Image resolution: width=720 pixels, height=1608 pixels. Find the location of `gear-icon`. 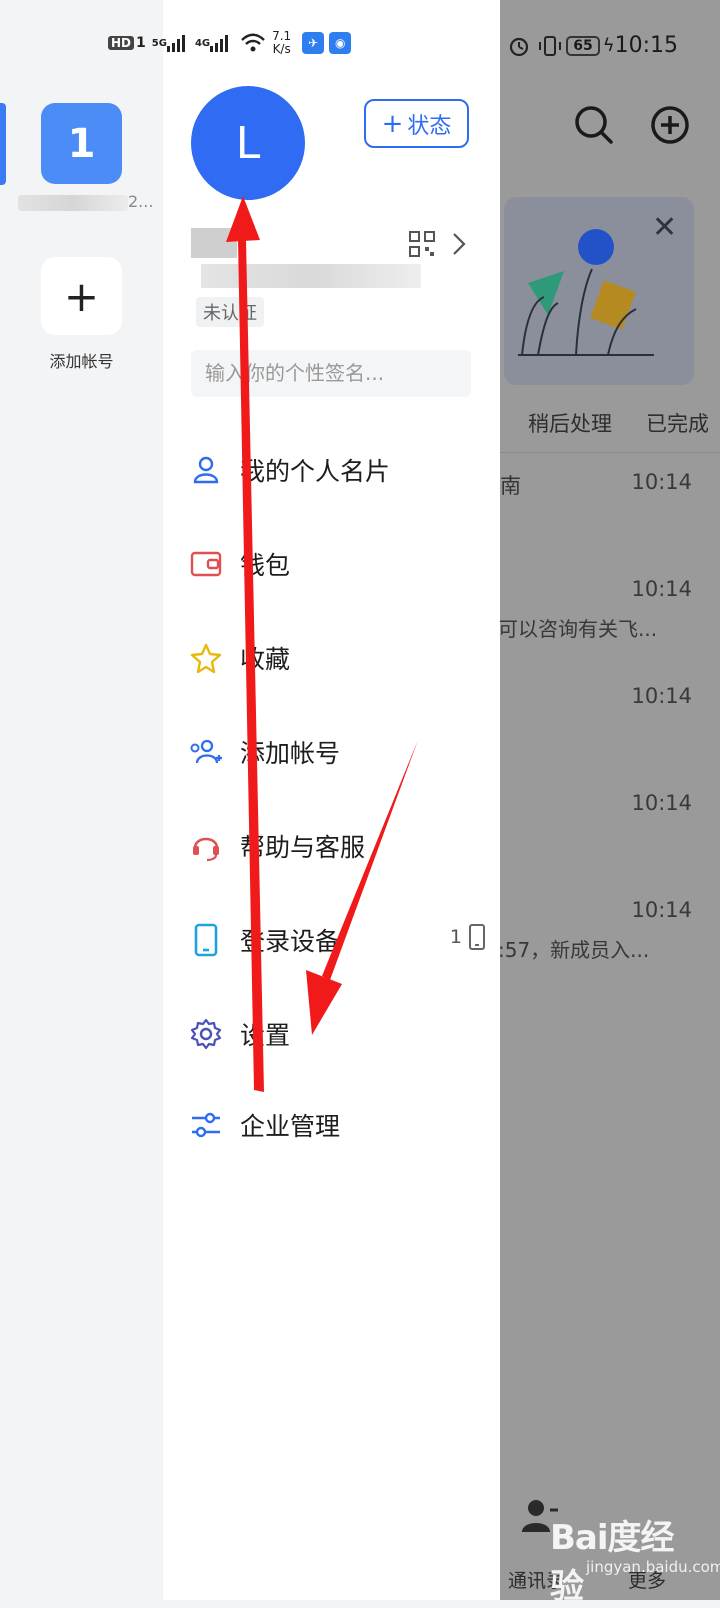

gear-icon is located at coordinates (206, 1034).